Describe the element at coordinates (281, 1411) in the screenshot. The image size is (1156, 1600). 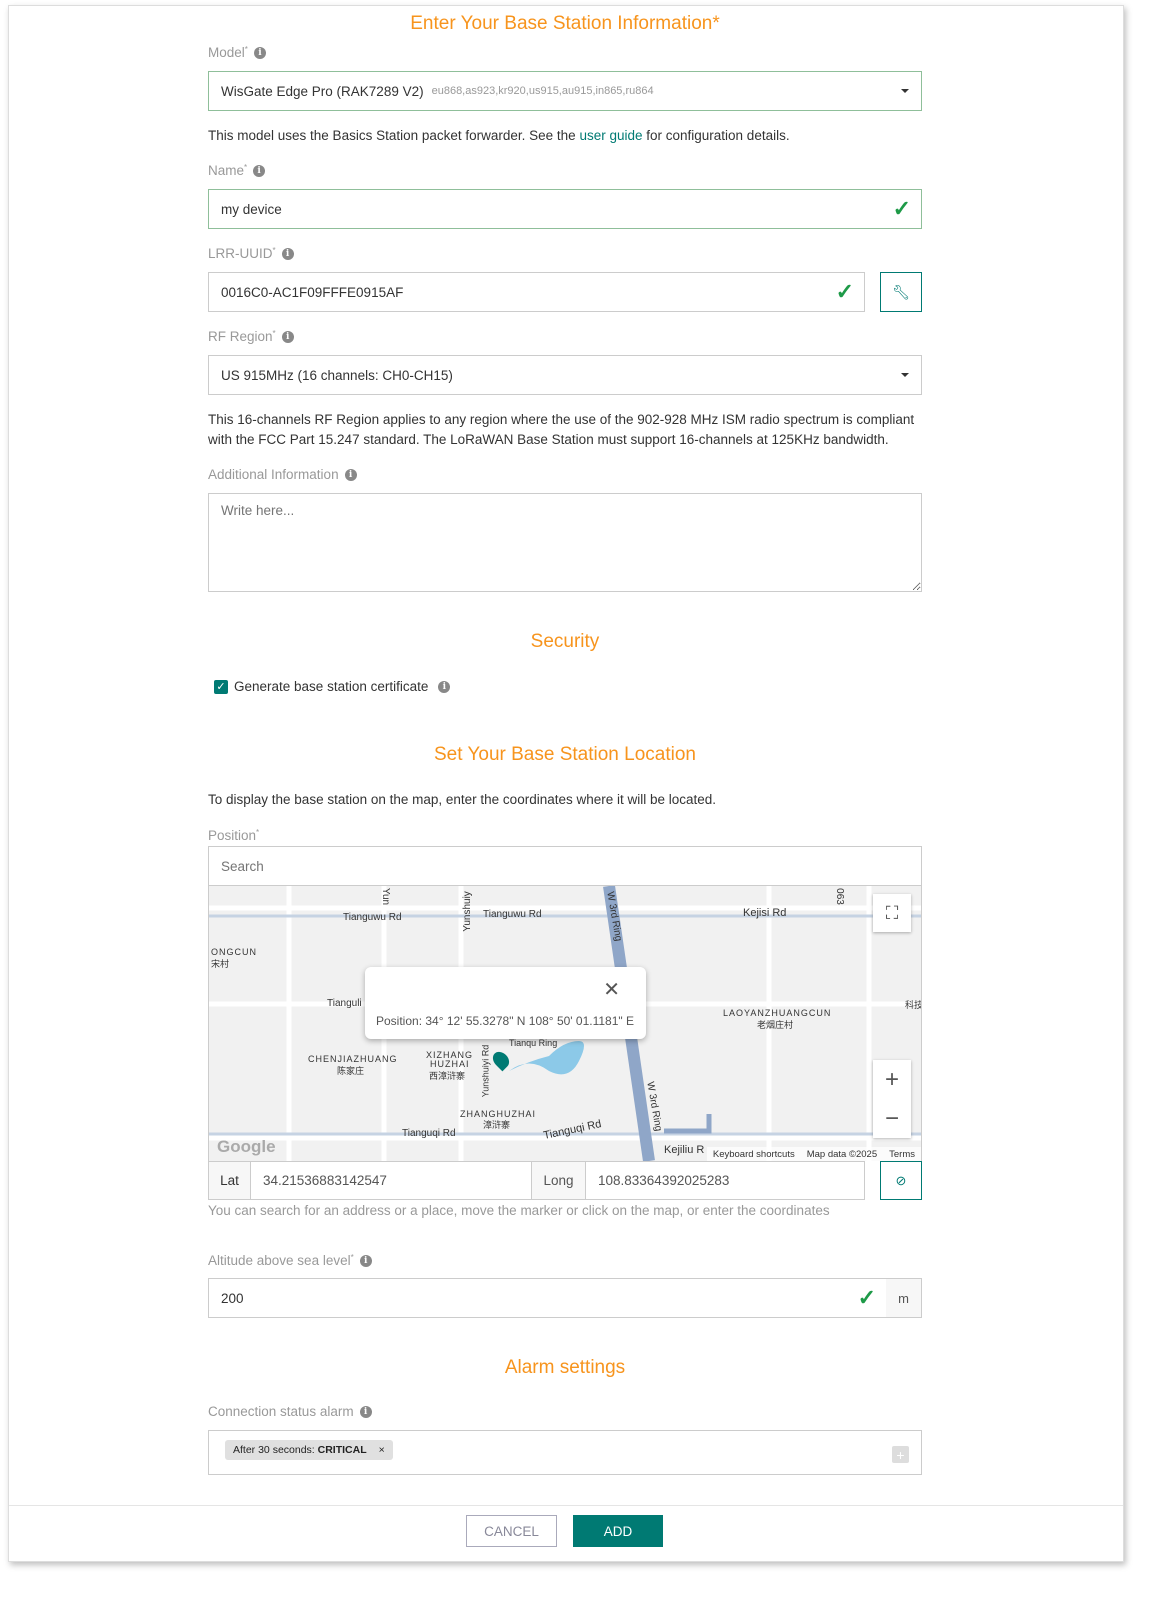
I see `alarm-label-text: Connection status alarm` at that location.